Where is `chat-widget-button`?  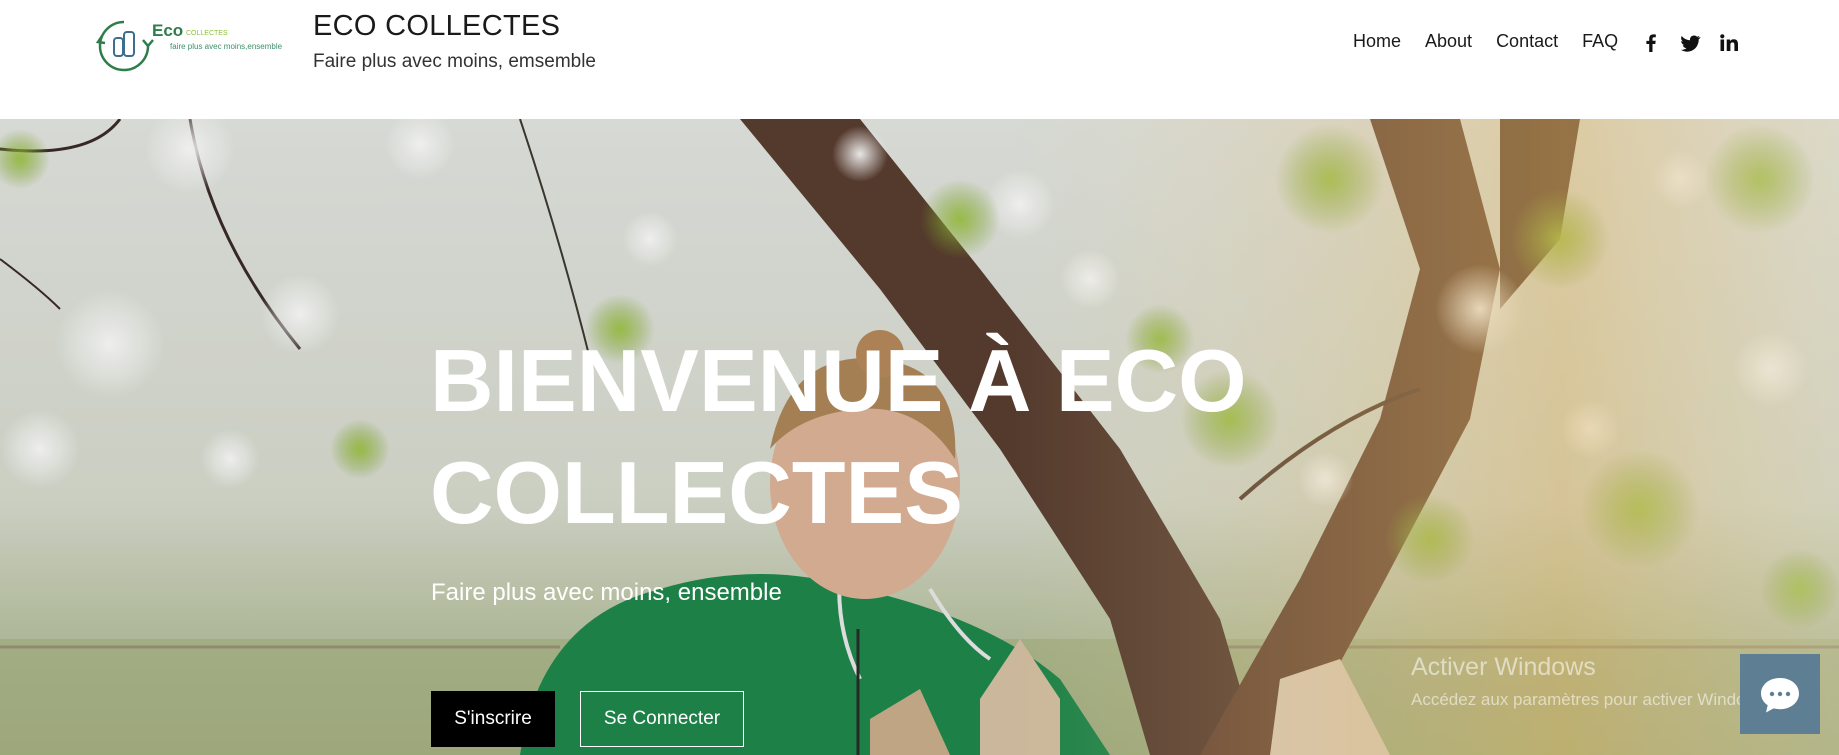 chat-widget-button is located at coordinates (1780, 694).